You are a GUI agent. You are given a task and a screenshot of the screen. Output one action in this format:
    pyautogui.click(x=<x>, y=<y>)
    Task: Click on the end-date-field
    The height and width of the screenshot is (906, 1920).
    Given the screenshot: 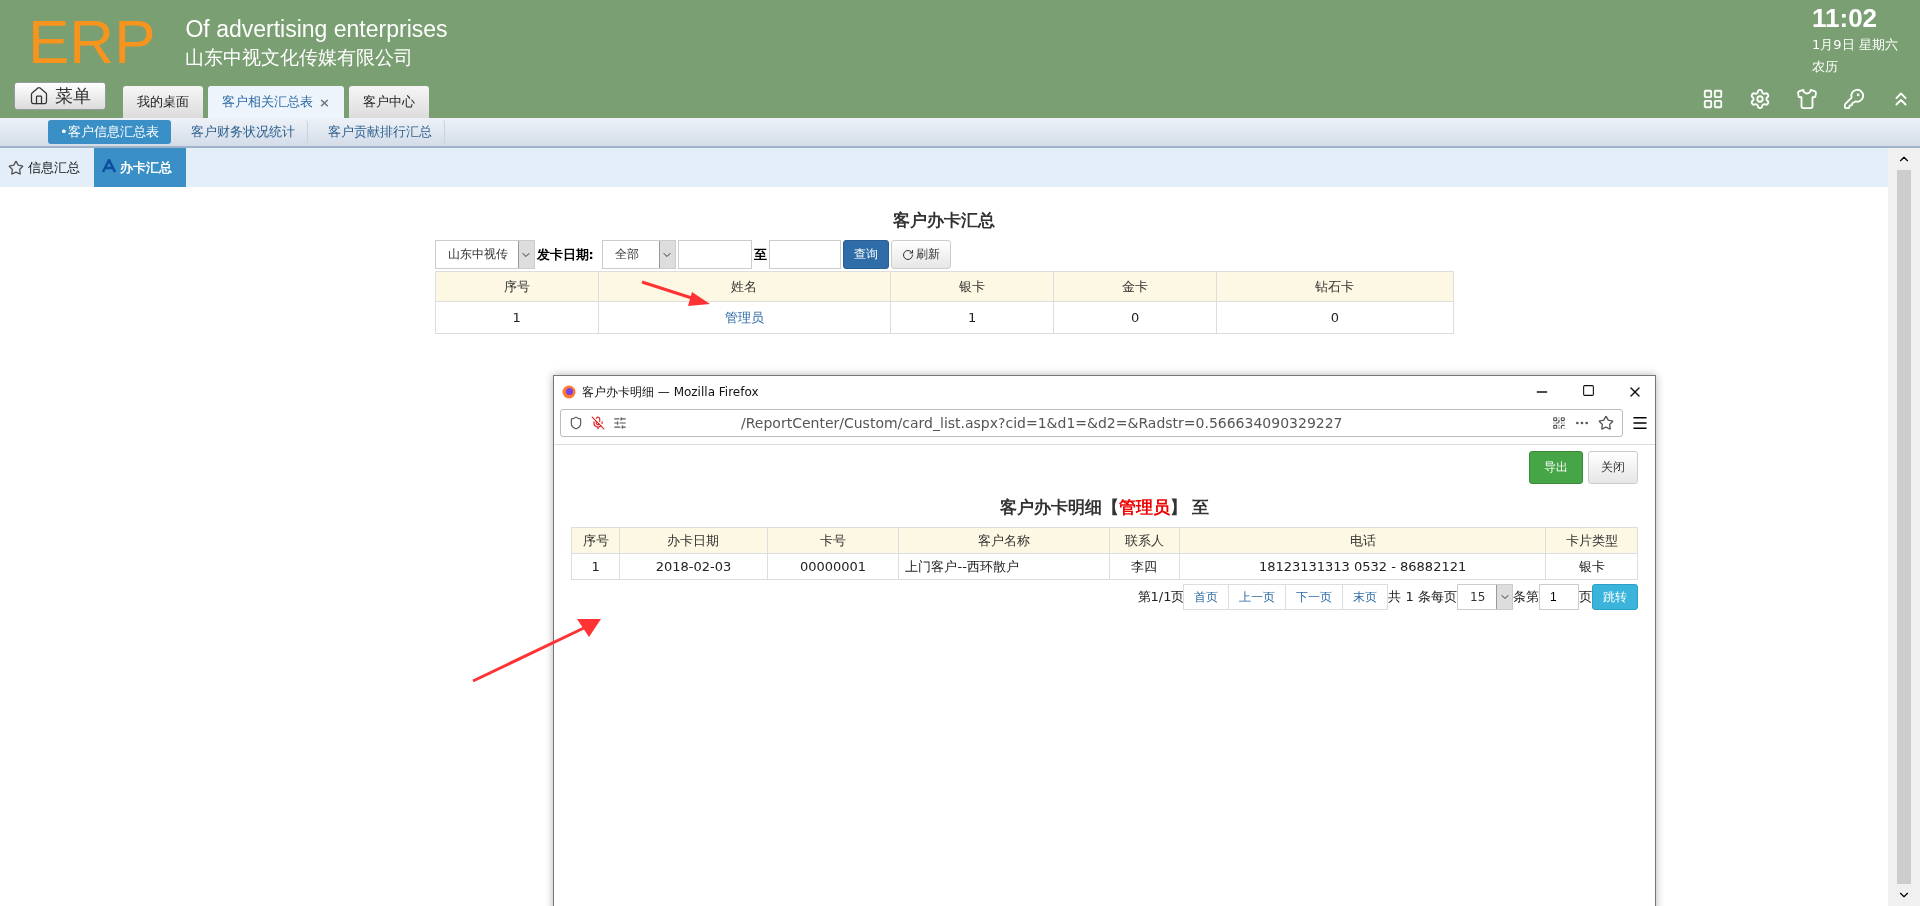 What is the action you would take?
    pyautogui.click(x=804, y=254)
    